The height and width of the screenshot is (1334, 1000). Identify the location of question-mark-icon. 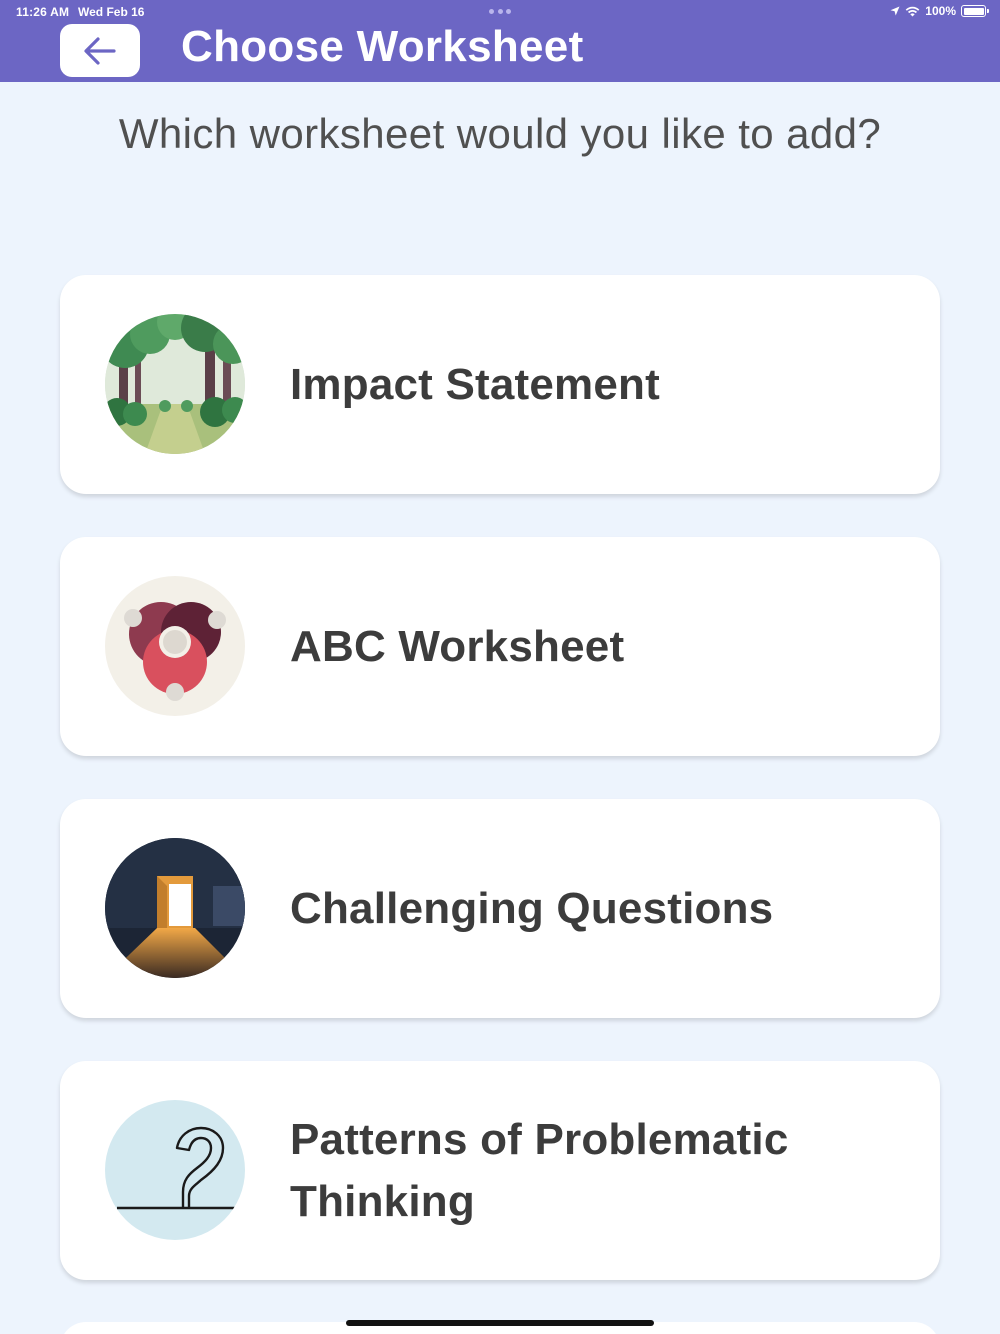
(175, 1170).